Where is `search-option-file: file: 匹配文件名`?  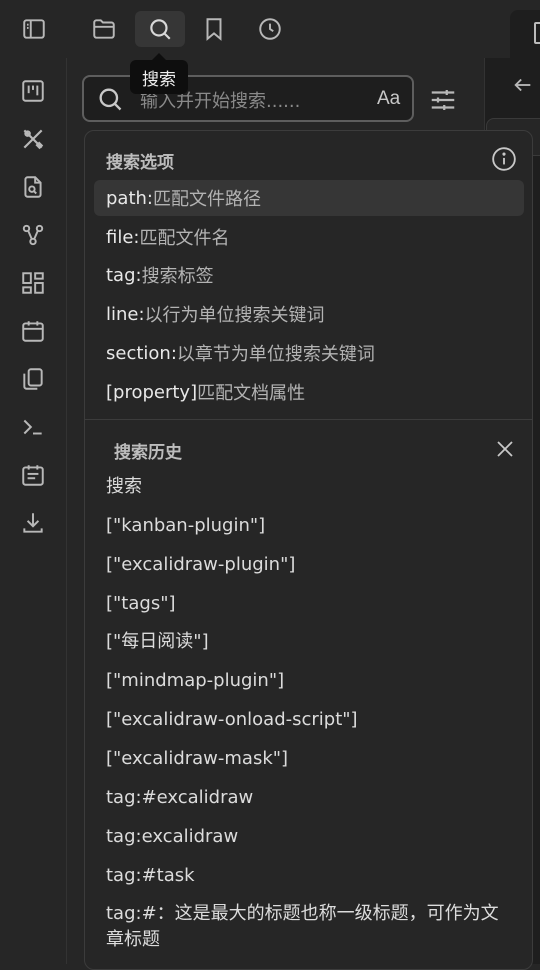 search-option-file: file: 匹配文件名 is located at coordinates (309, 237).